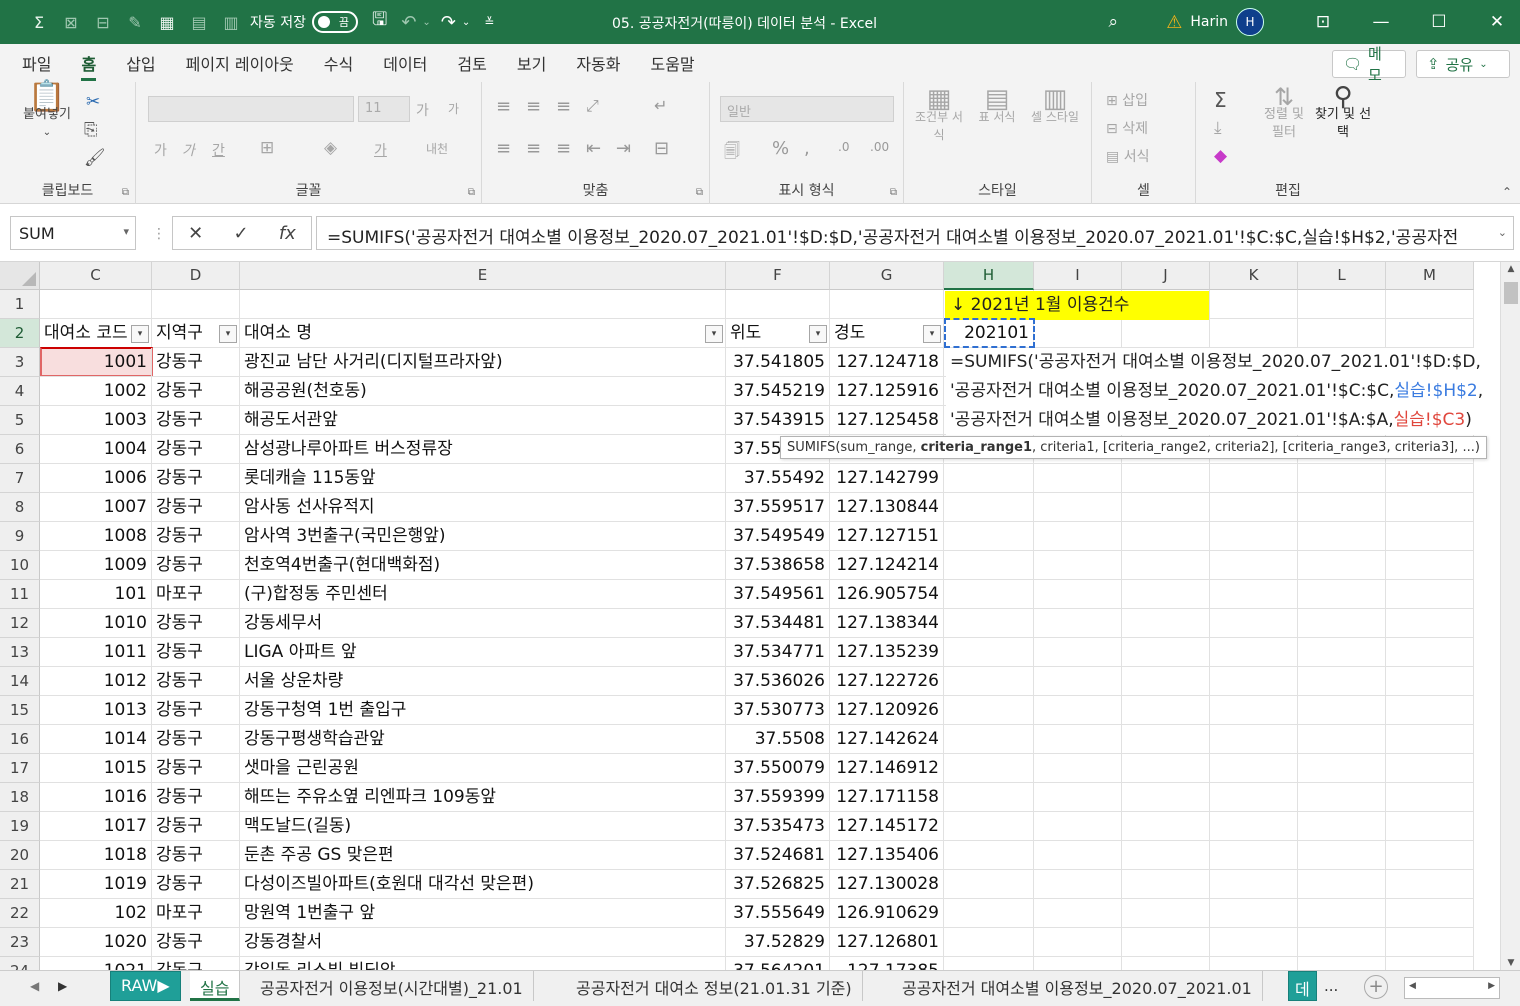 The height and width of the screenshot is (1006, 1520). I want to click on data-cell: 37.536026, so click(778, 681).